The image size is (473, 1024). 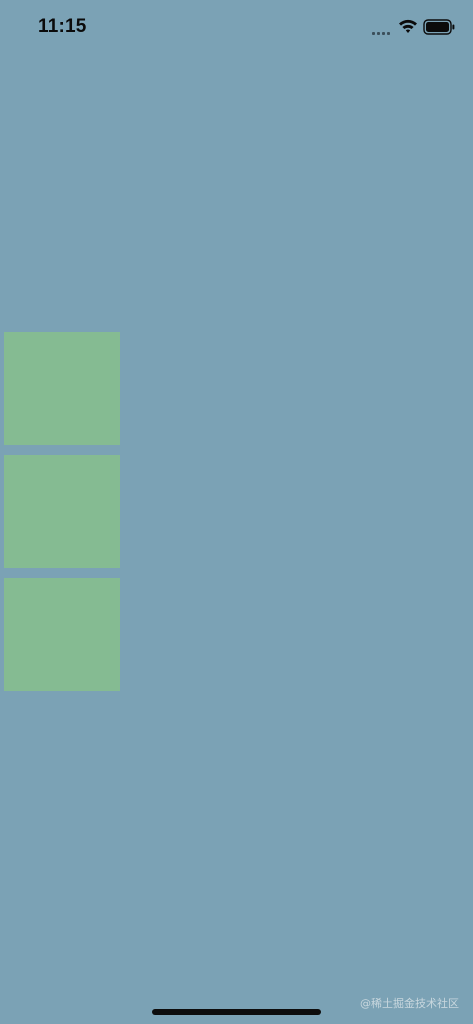 What do you see at coordinates (236, 29) in the screenshot?
I see `status-bar: 11:15` at bounding box center [236, 29].